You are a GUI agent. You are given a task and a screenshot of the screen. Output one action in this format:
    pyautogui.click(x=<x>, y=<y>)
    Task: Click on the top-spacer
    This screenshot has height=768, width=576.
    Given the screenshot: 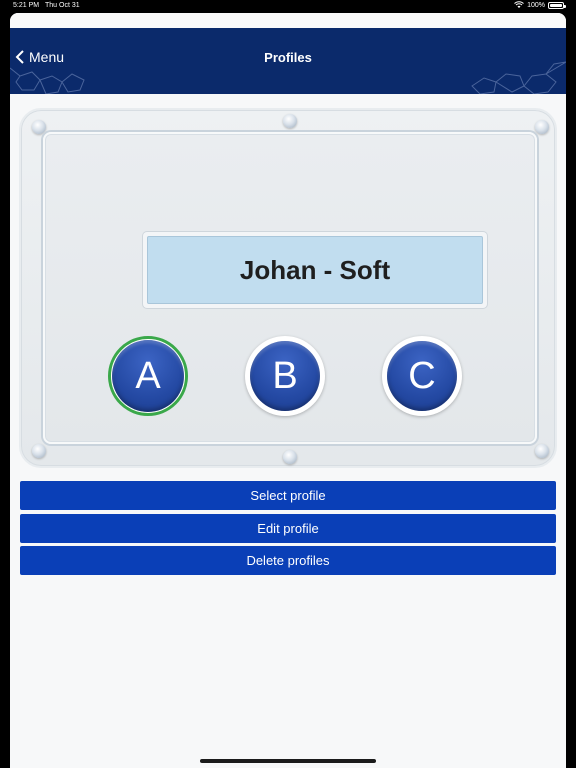 What is the action you would take?
    pyautogui.click(x=288, y=20)
    